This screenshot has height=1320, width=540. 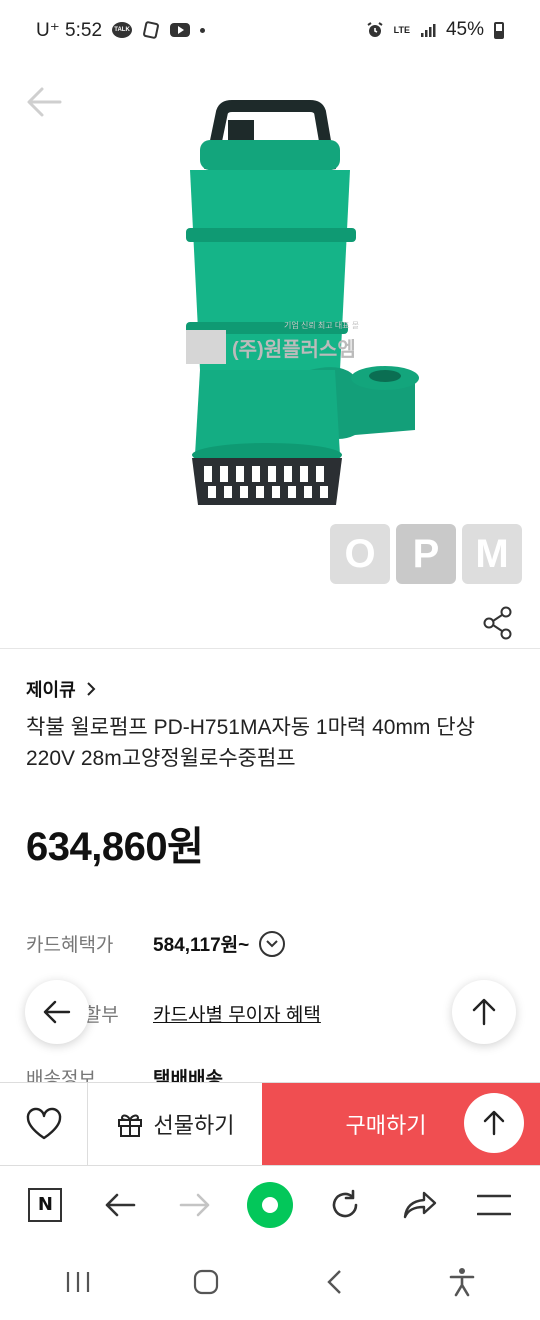 I want to click on alarm-icon, so click(x=375, y=30).